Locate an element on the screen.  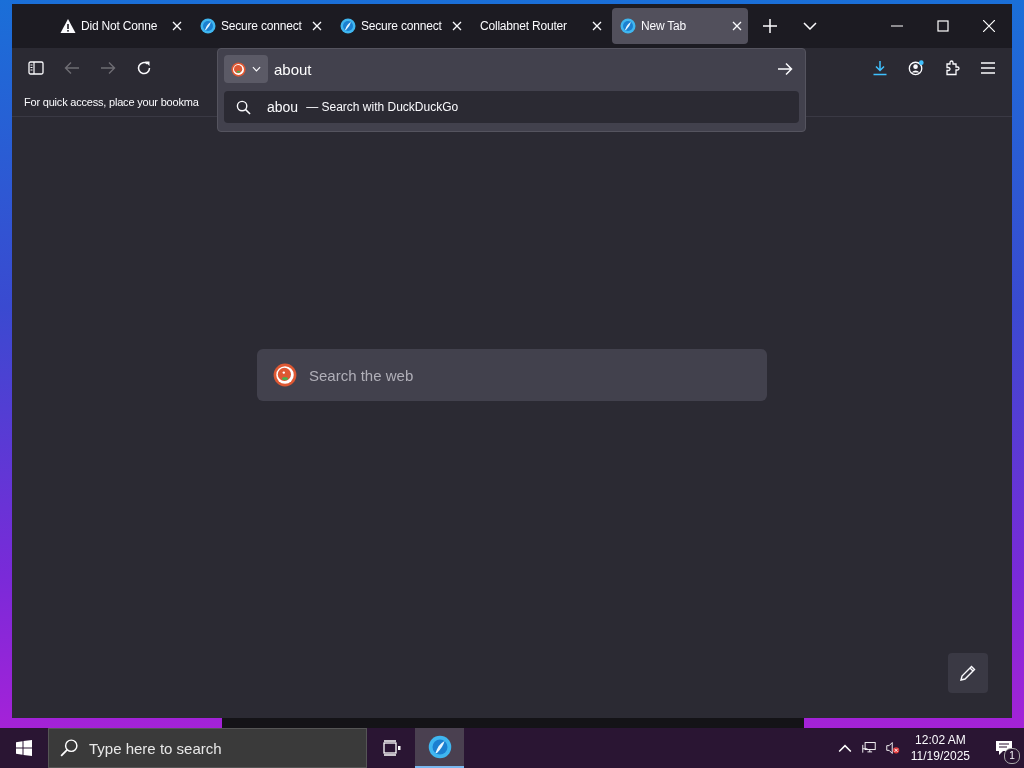
notification-count: 1 is located at coordinates (1012, 756).